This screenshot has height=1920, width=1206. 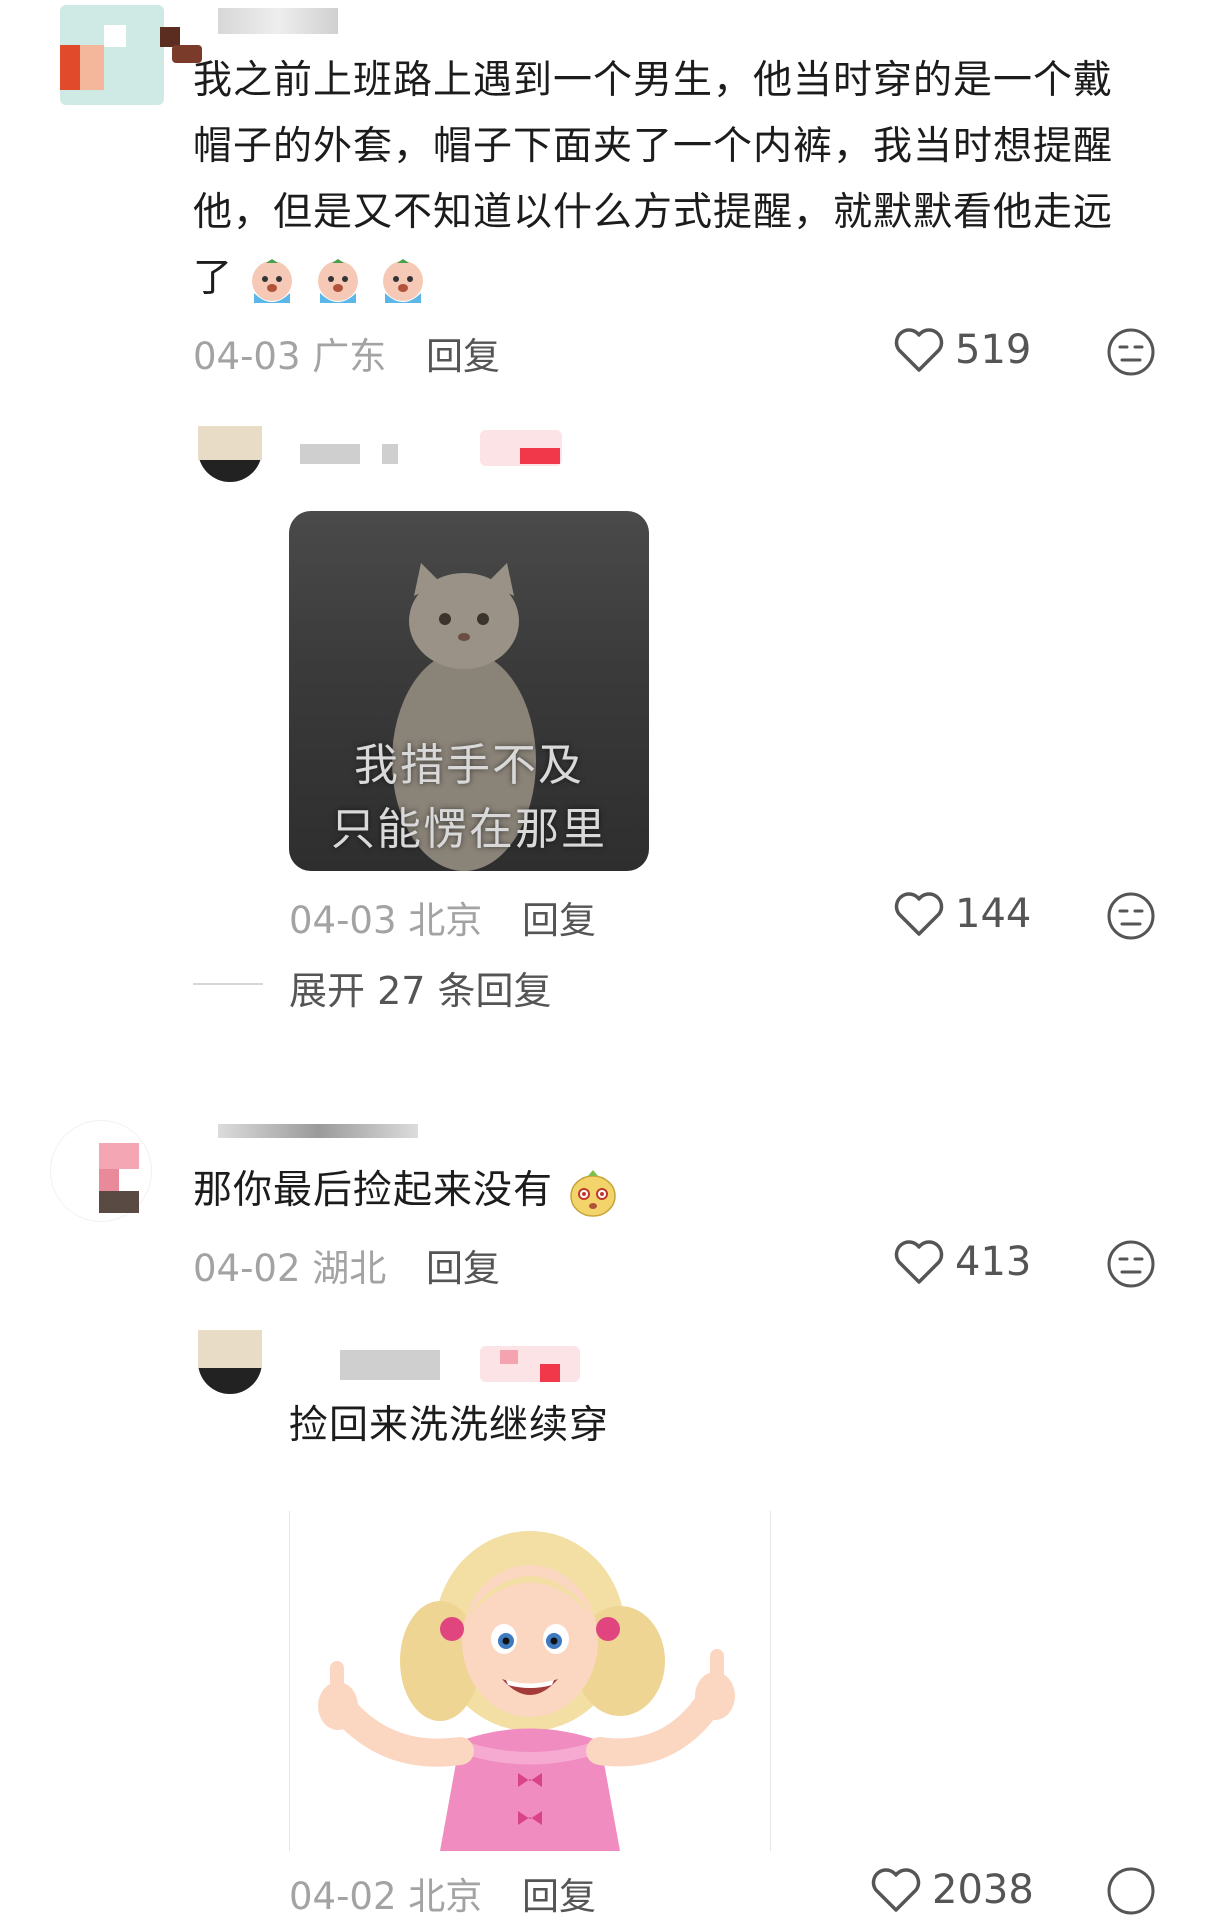 What do you see at coordinates (406, 1191) in the screenshot?
I see `comment-text: 那你最后捡起来没有` at bounding box center [406, 1191].